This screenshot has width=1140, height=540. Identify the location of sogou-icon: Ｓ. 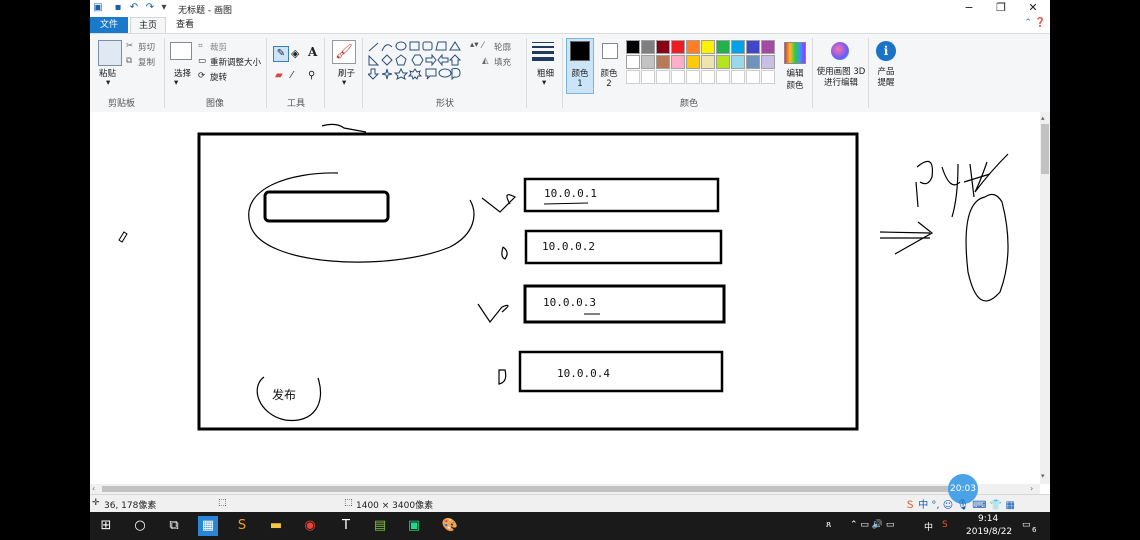
(910, 505).